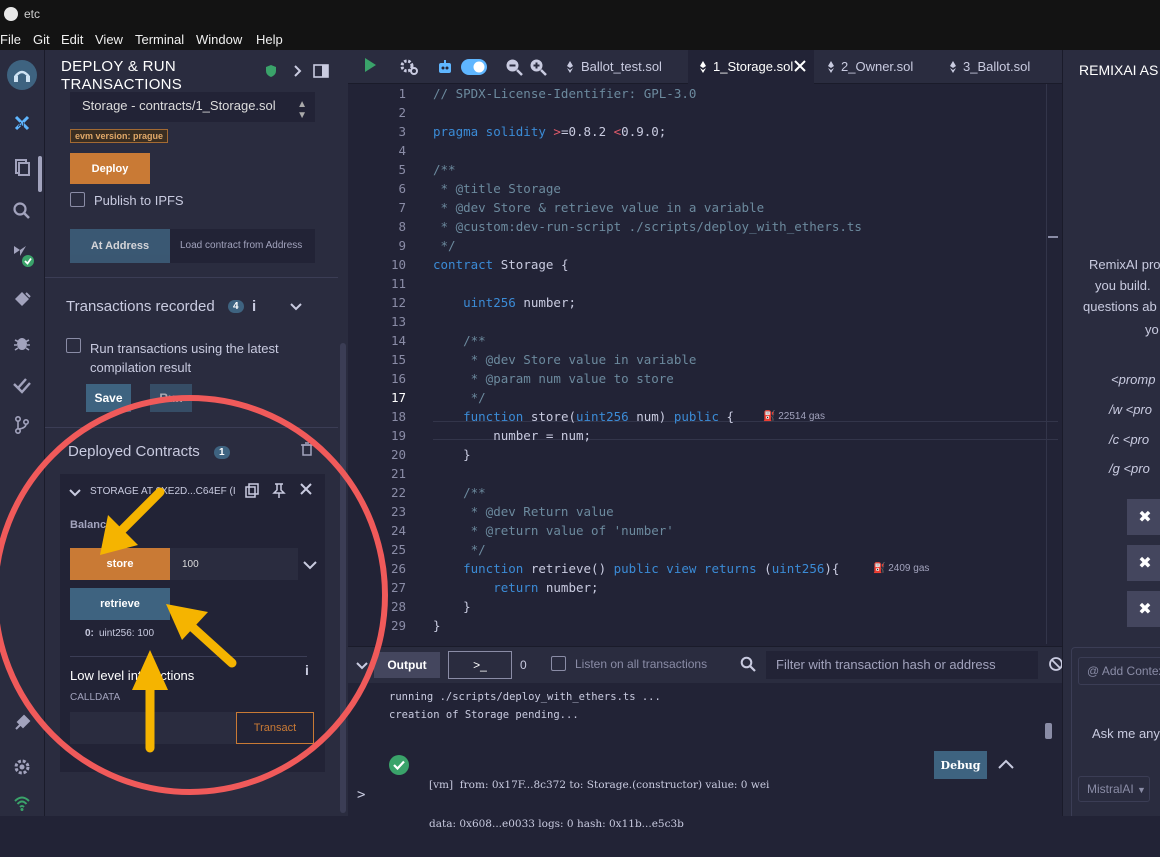 This screenshot has height=857, width=1160. I want to click on debug-button: Debug, so click(960, 765).